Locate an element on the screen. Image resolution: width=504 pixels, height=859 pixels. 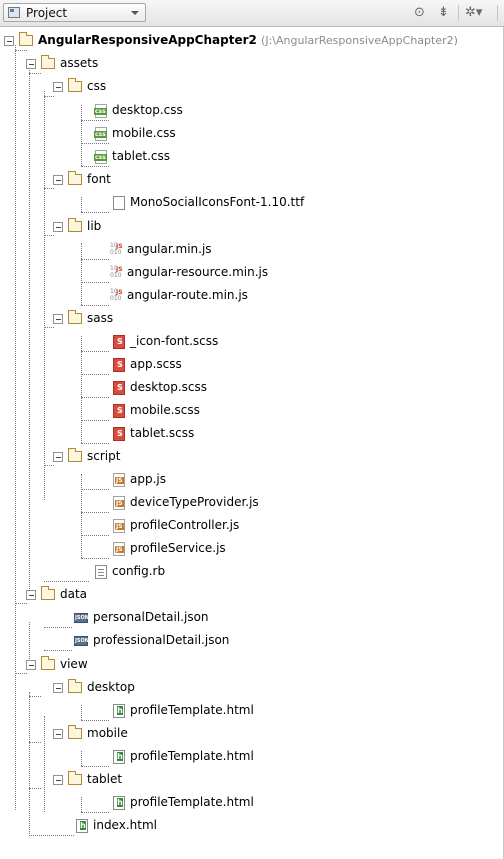
tree-row-lib: lib is located at coordinates (252, 228).